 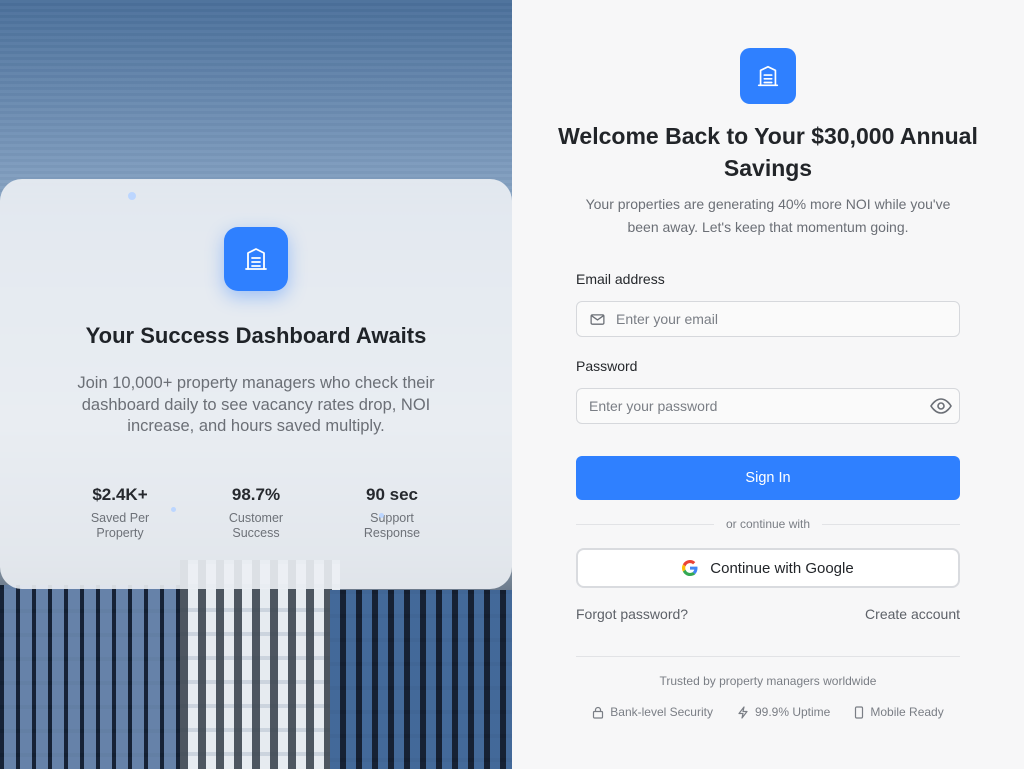 I want to click on badge-uptime: 99.9% Uptime, so click(x=783, y=712).